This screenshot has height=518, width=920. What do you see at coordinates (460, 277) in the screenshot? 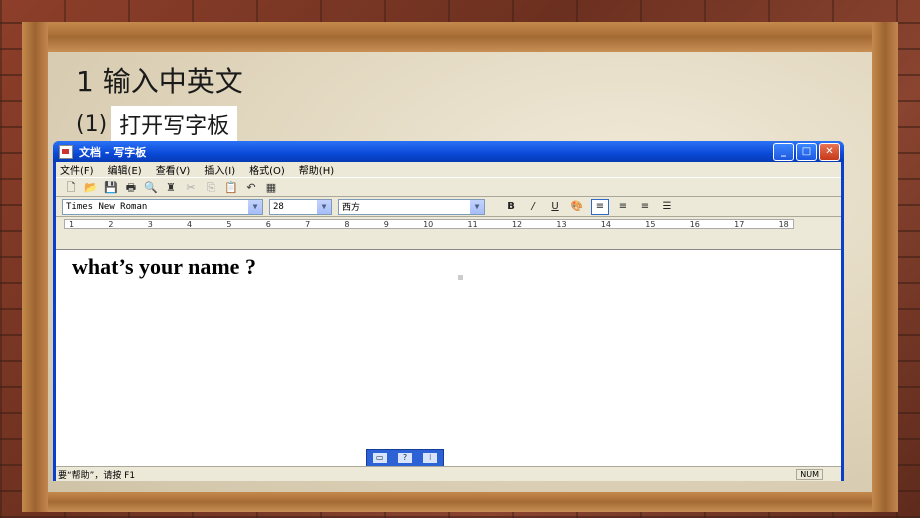
I see `cursor-marker` at bounding box center [460, 277].